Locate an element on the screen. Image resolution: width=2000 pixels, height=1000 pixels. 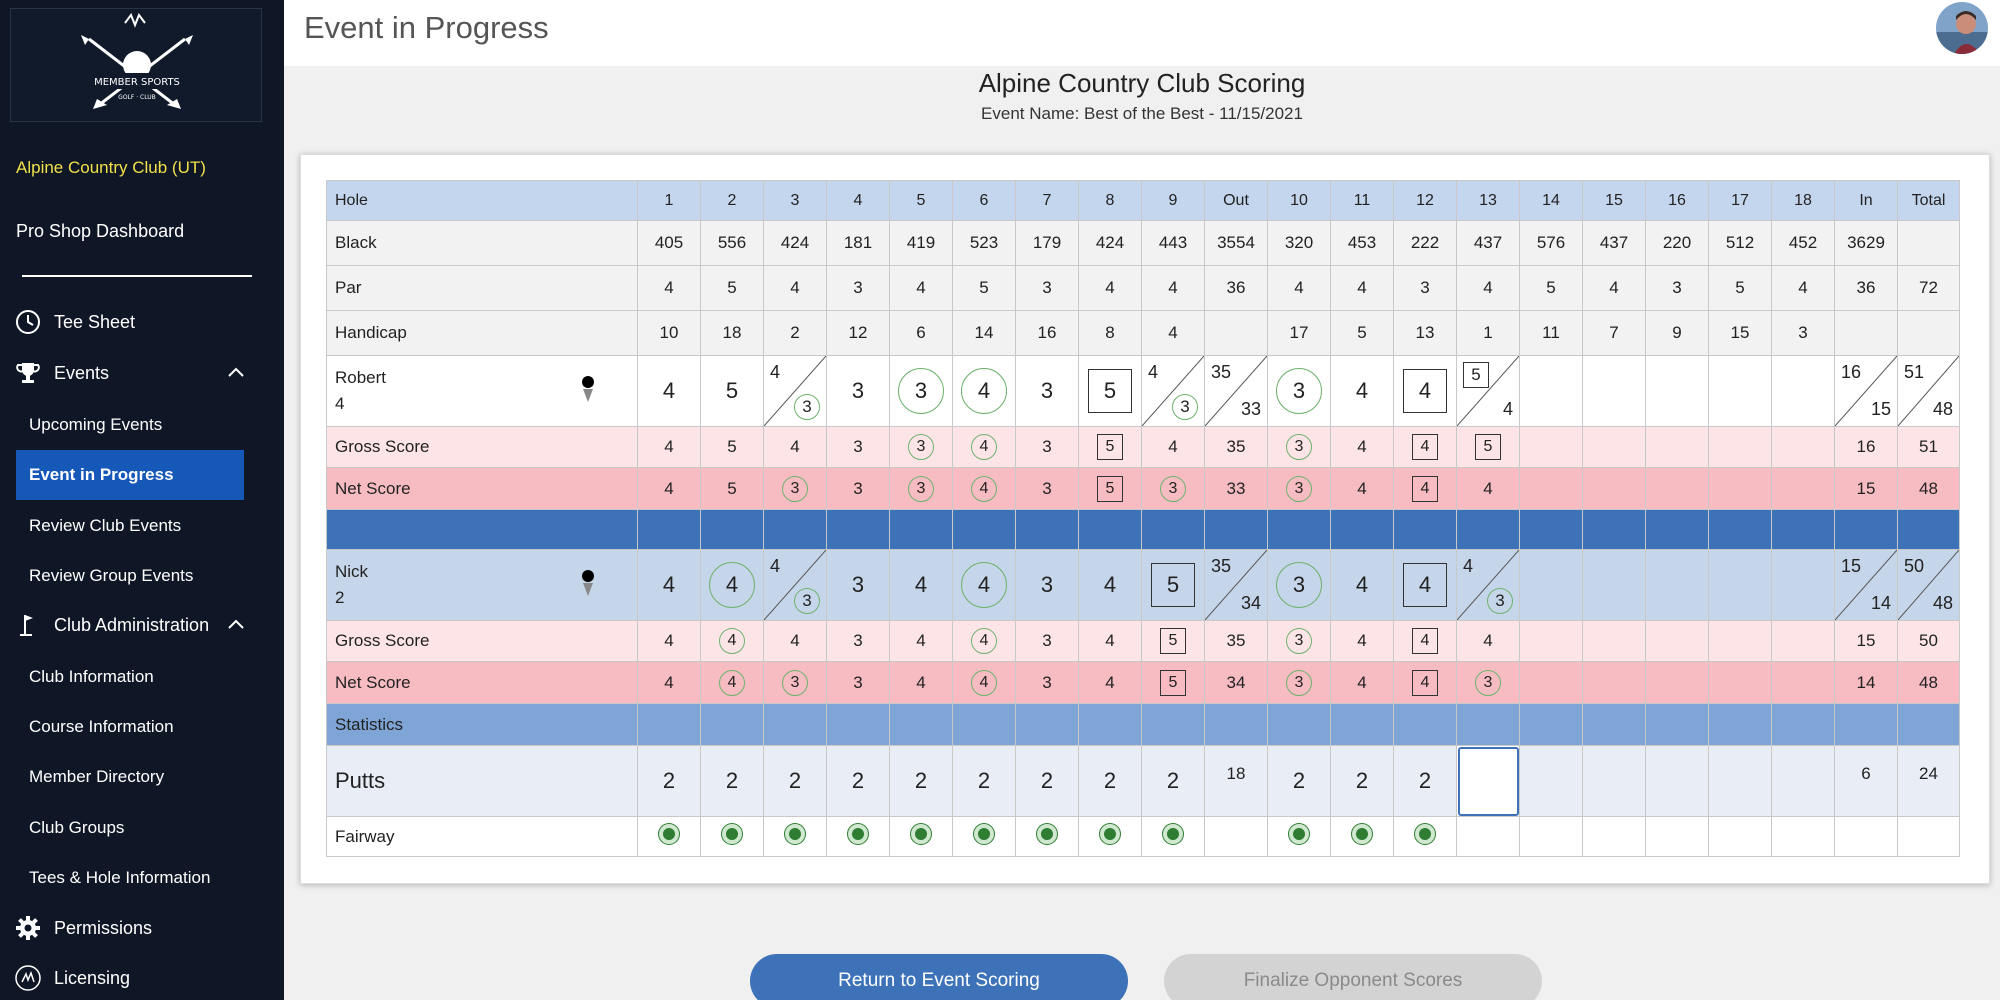
player-score-cell: 35 33 is located at coordinates (1236, 391).